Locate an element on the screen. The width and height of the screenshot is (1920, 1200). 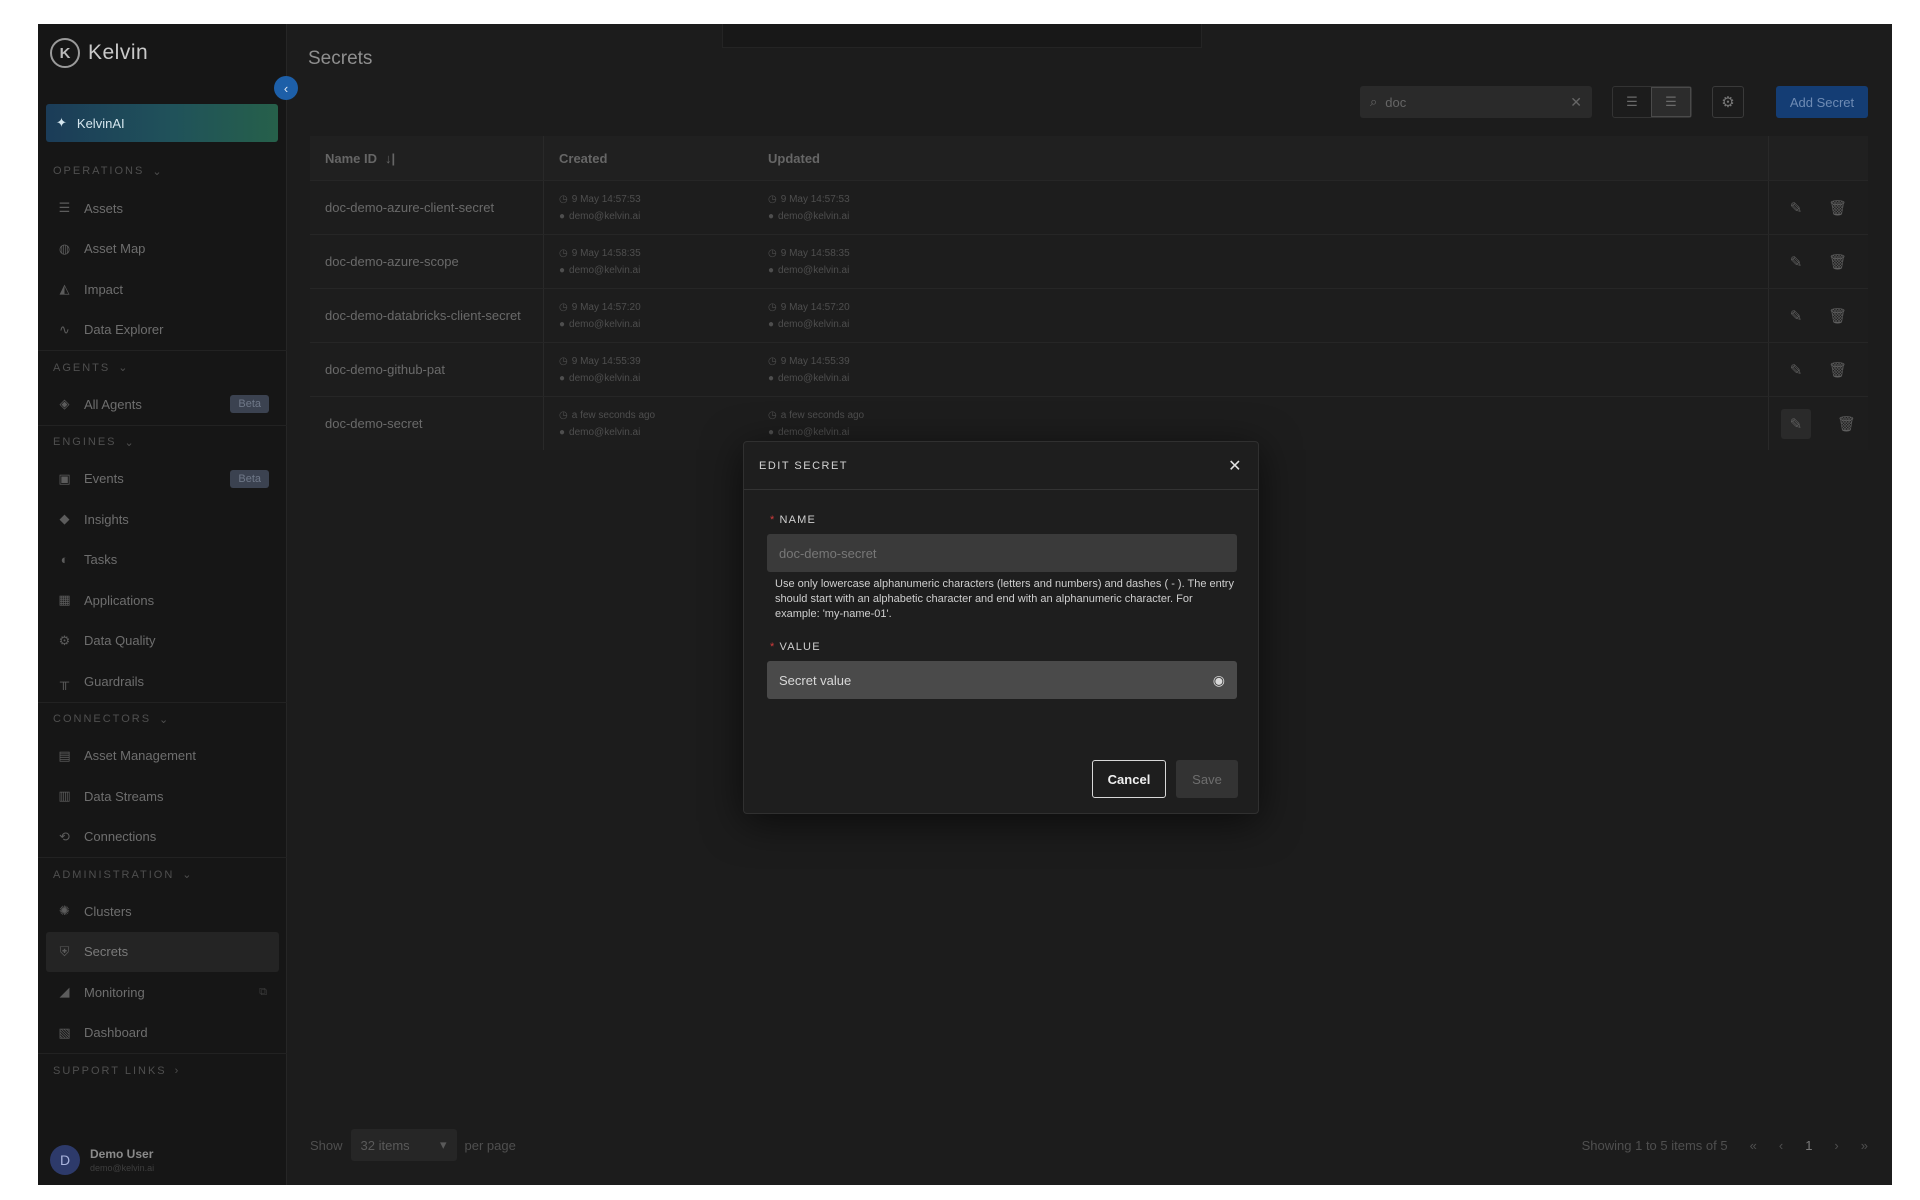
section-support-links: SUPPORT LINKS › is located at coordinates (162, 1070).